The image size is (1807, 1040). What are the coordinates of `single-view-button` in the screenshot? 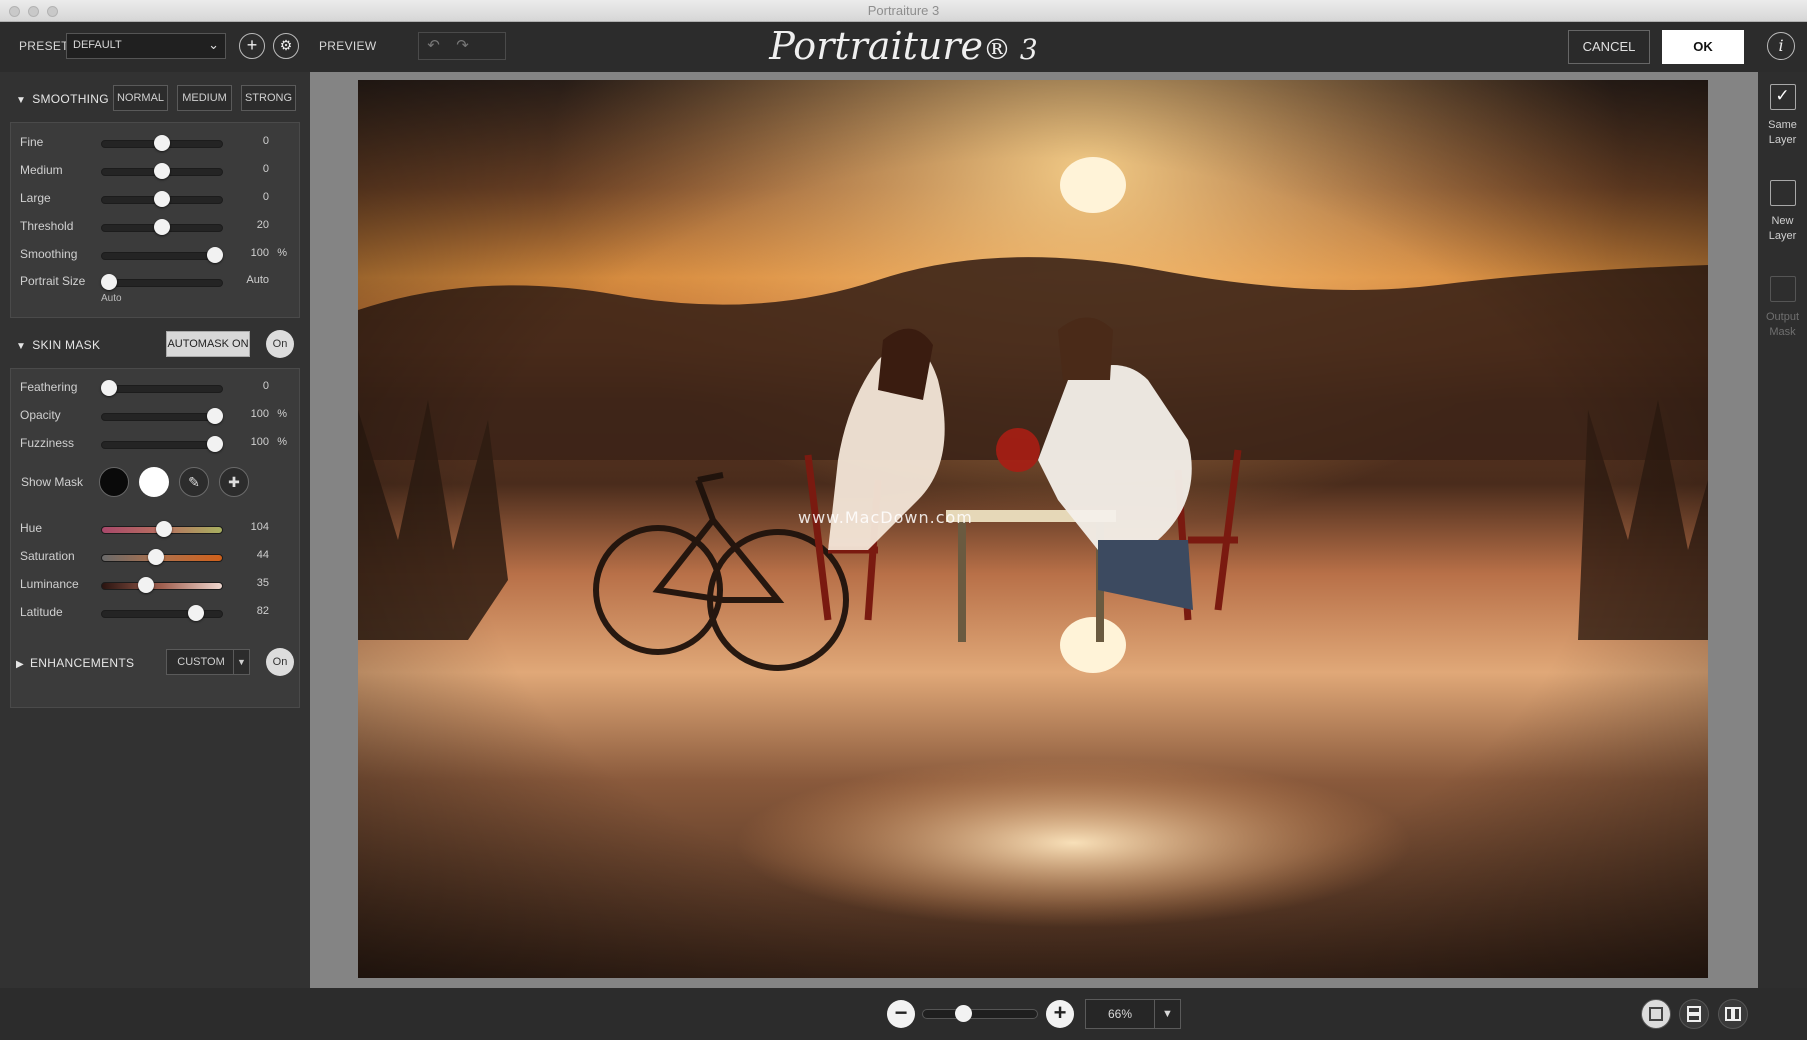 It's located at (1656, 1014).